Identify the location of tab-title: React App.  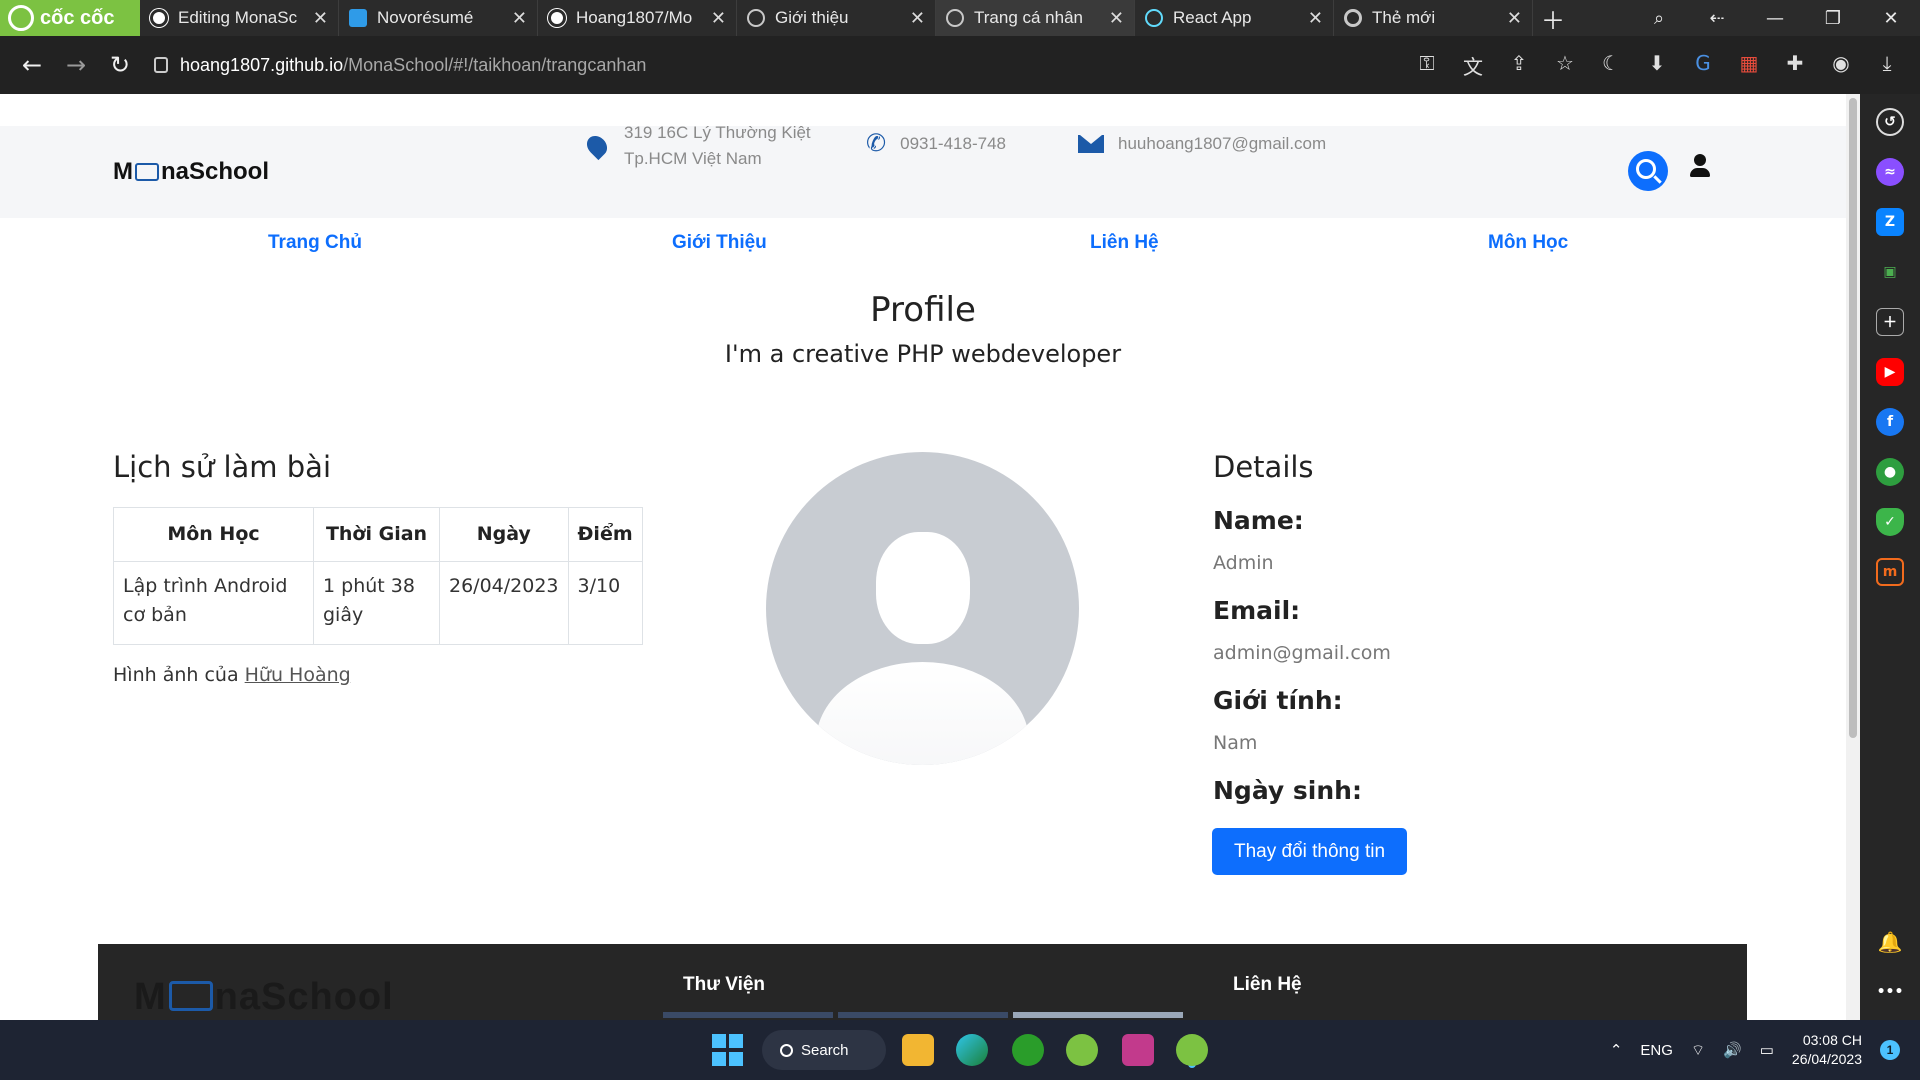
(1212, 17).